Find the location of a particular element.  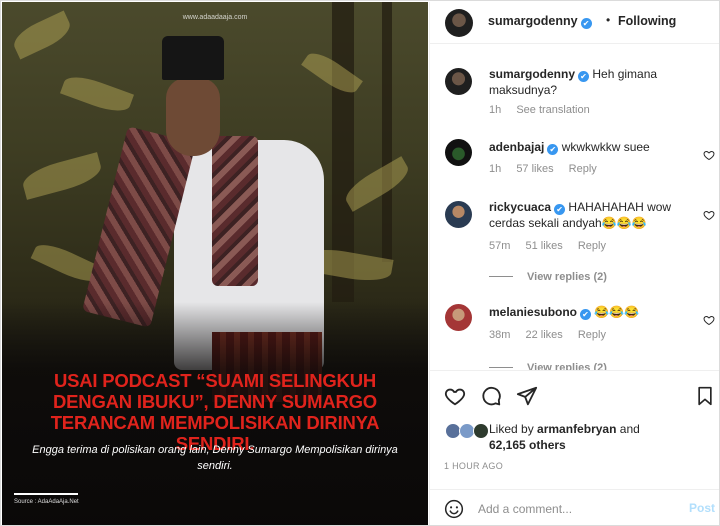

emoji-icon is located at coordinates (454, 509).